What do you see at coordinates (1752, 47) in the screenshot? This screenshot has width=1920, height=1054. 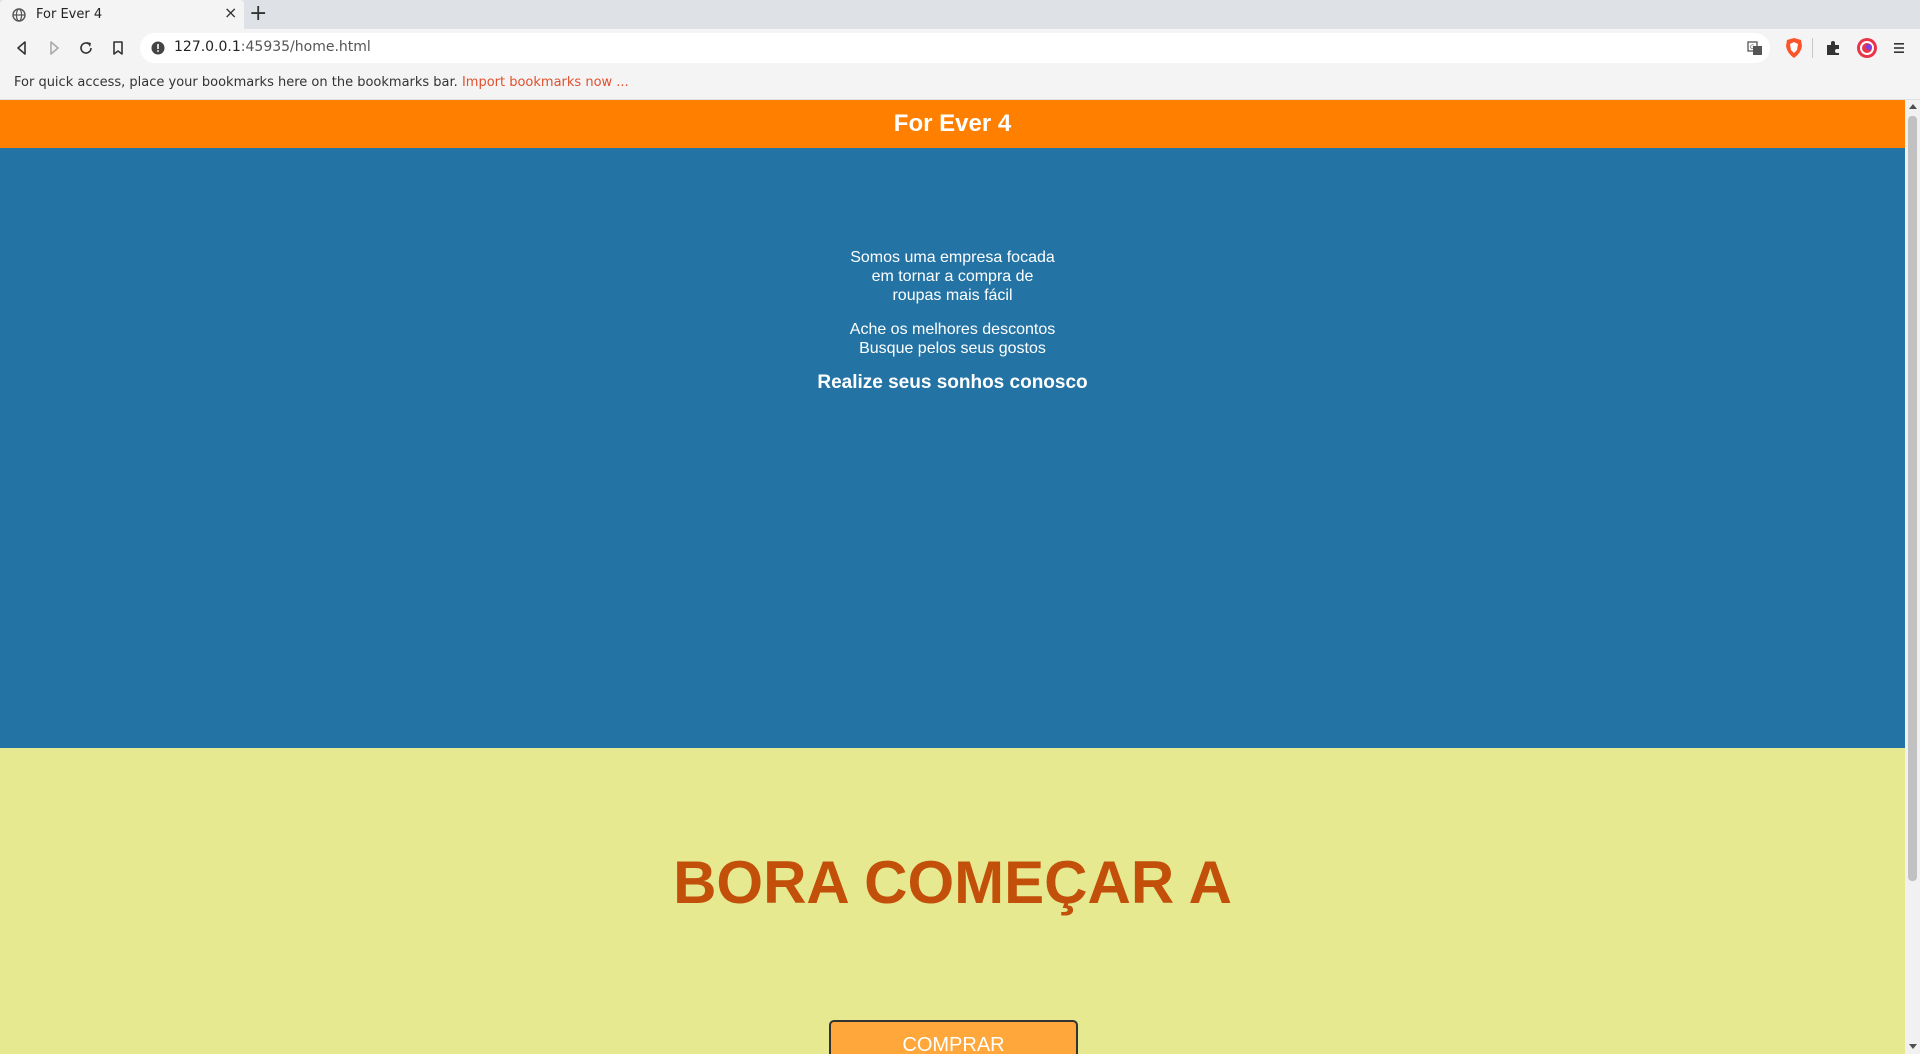 I see `svg-text: G` at bounding box center [1752, 47].